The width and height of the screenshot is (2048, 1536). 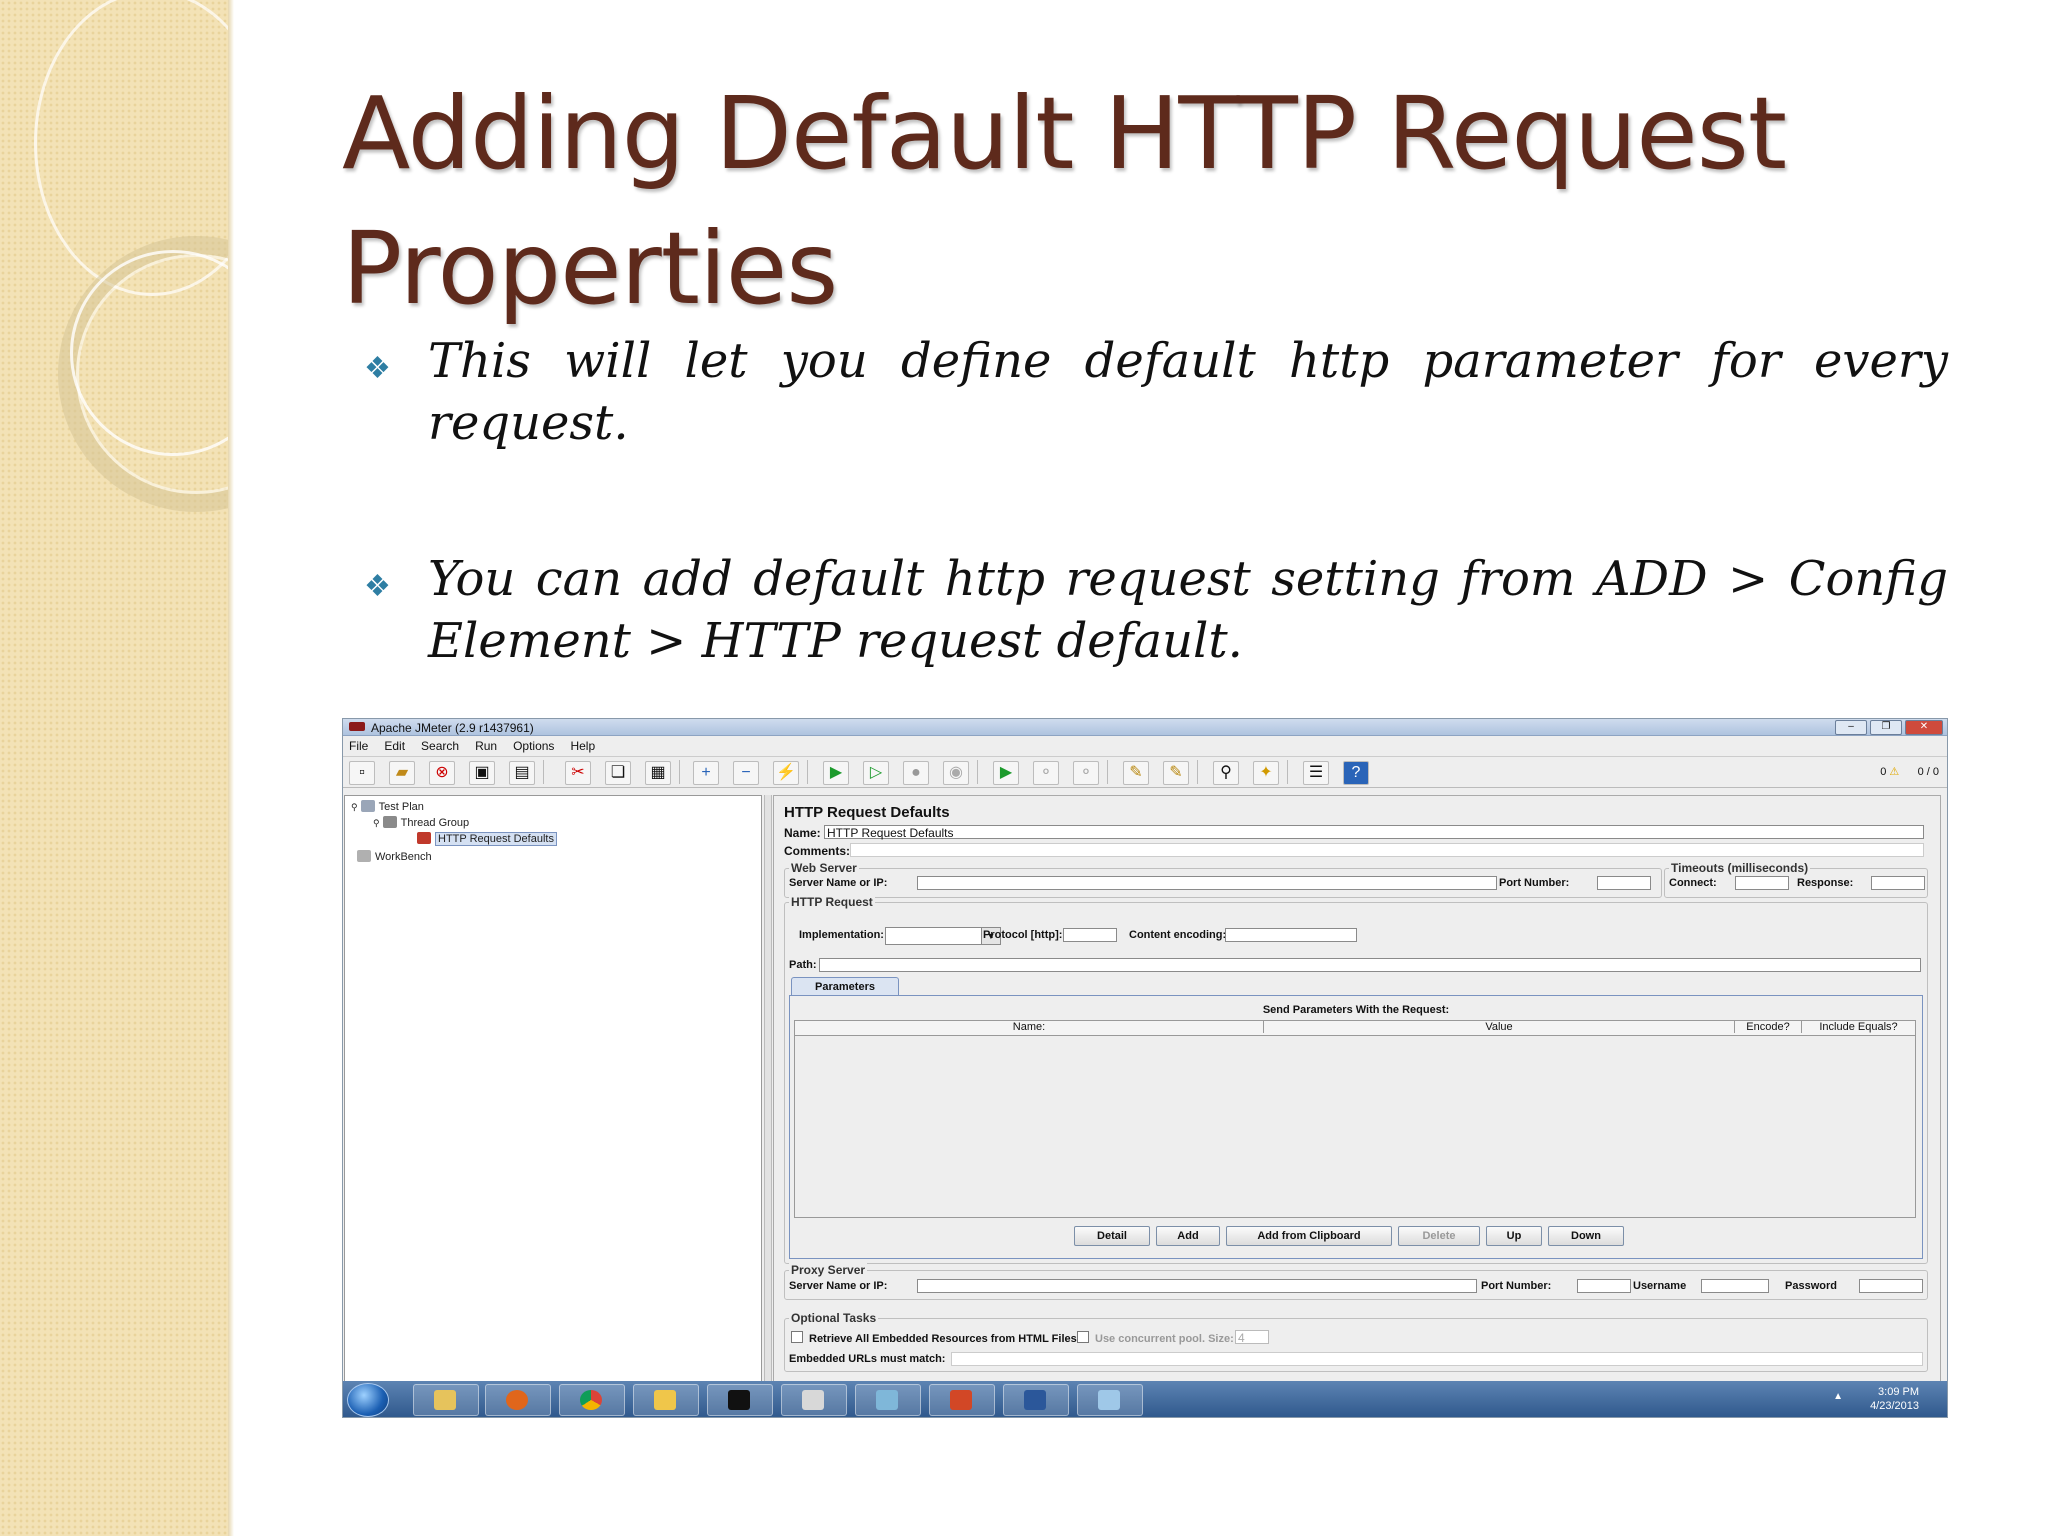 I want to click on save-as-icon: ▤, so click(x=522, y=773).